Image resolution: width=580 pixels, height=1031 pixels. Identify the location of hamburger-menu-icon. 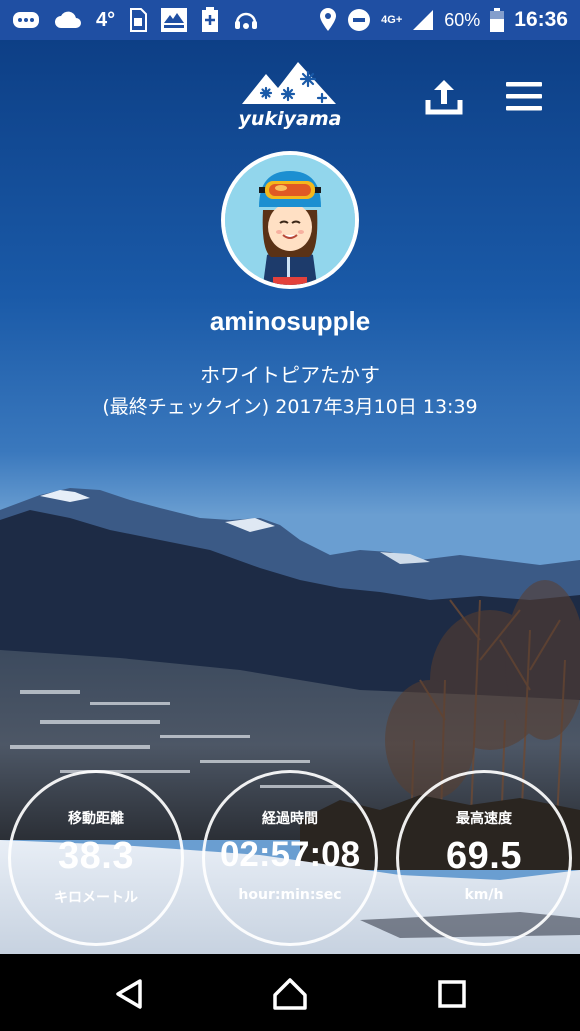
(524, 96).